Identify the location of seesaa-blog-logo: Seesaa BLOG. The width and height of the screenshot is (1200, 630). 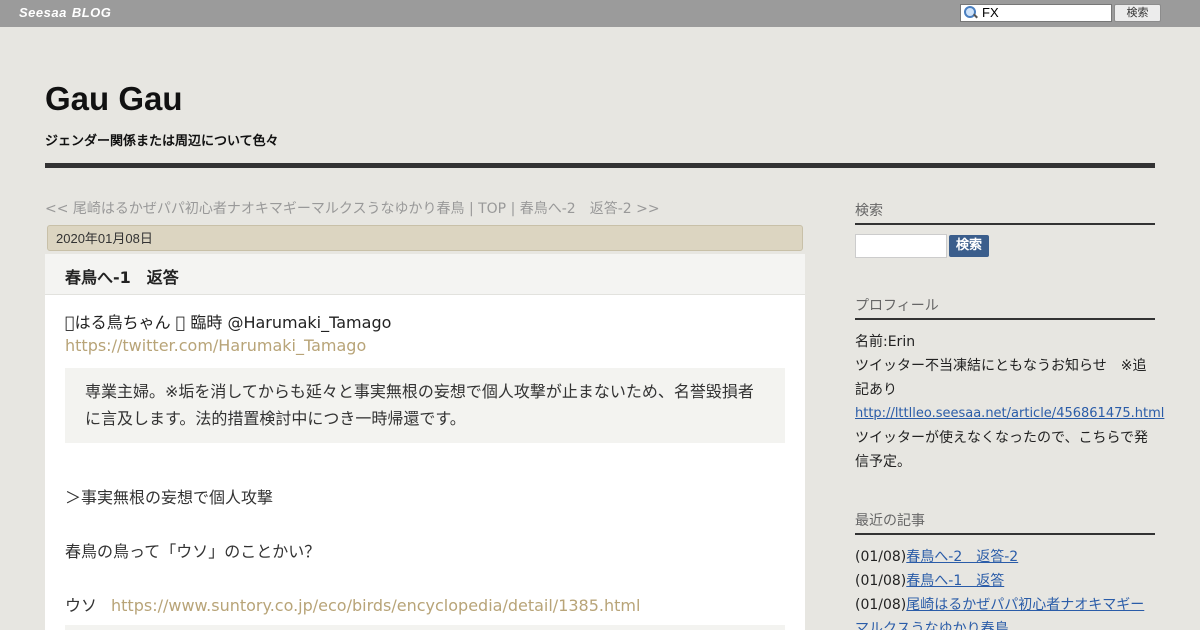
(65, 12).